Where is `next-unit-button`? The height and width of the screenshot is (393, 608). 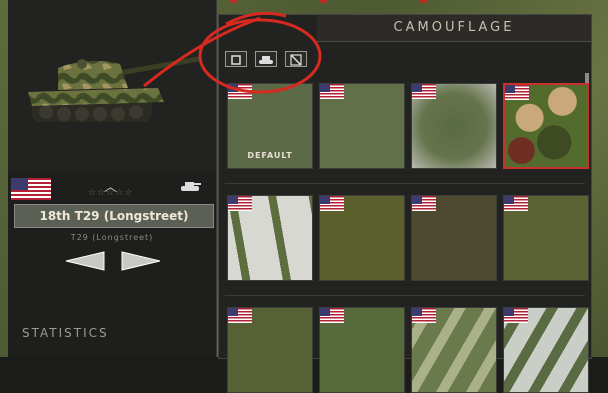 next-unit-button is located at coordinates (141, 261).